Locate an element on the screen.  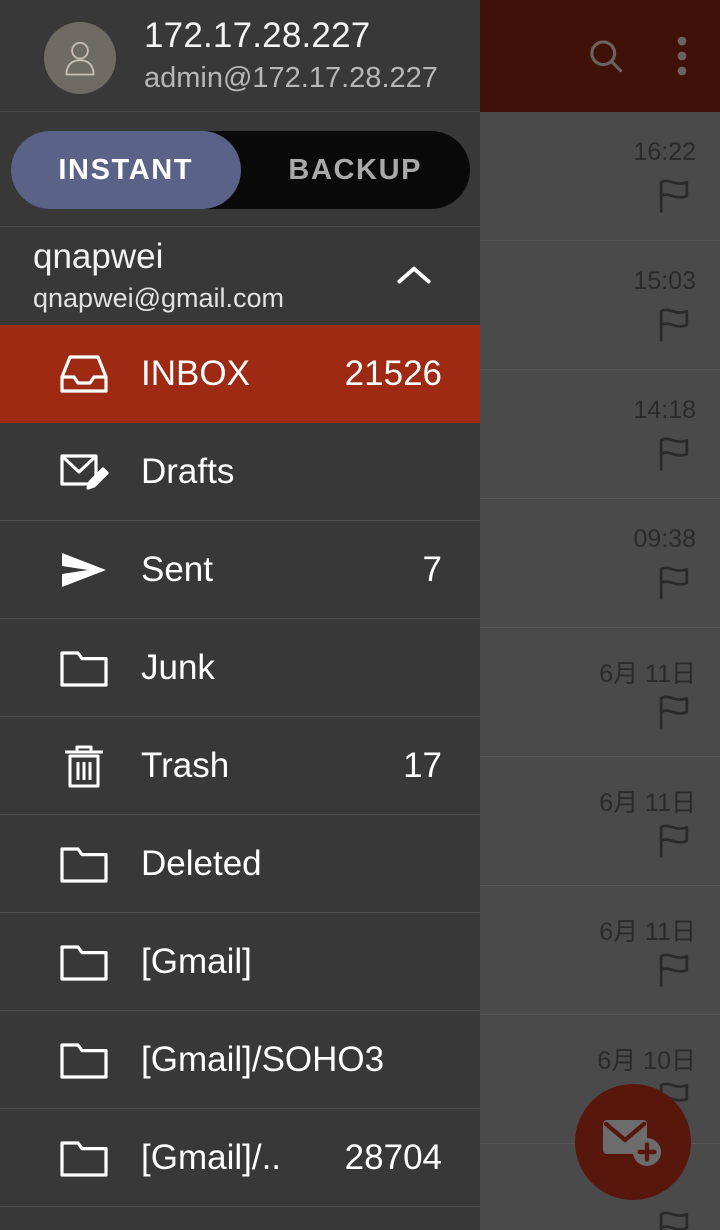
folder-account-email: qnapwei@gmail.com is located at coordinates (159, 298).